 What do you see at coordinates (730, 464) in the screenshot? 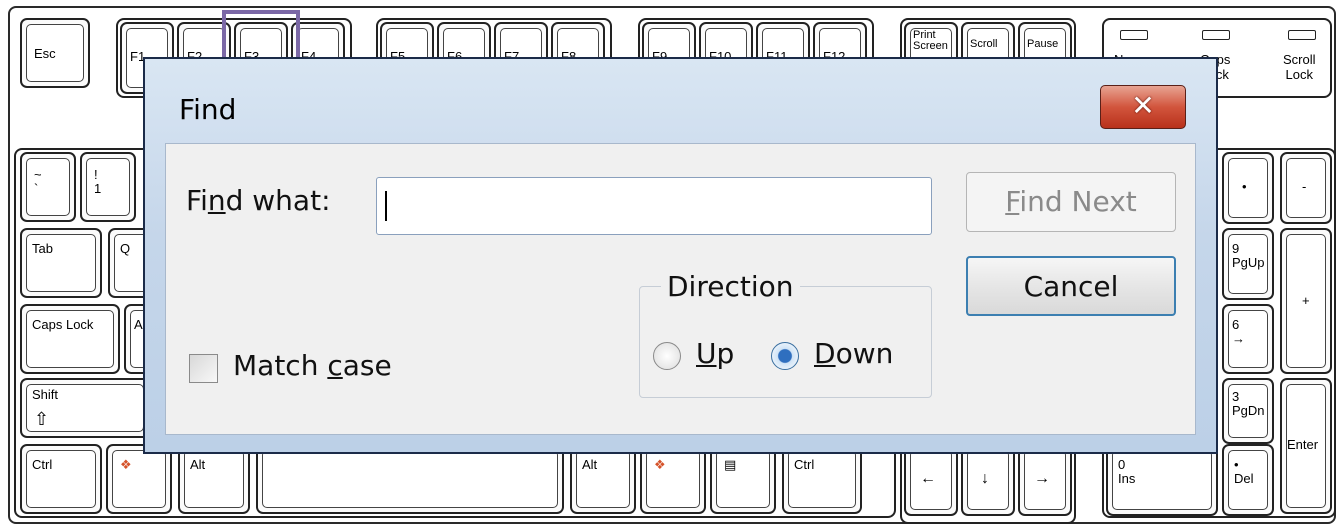
I see `menu-key-icon: ▤` at bounding box center [730, 464].